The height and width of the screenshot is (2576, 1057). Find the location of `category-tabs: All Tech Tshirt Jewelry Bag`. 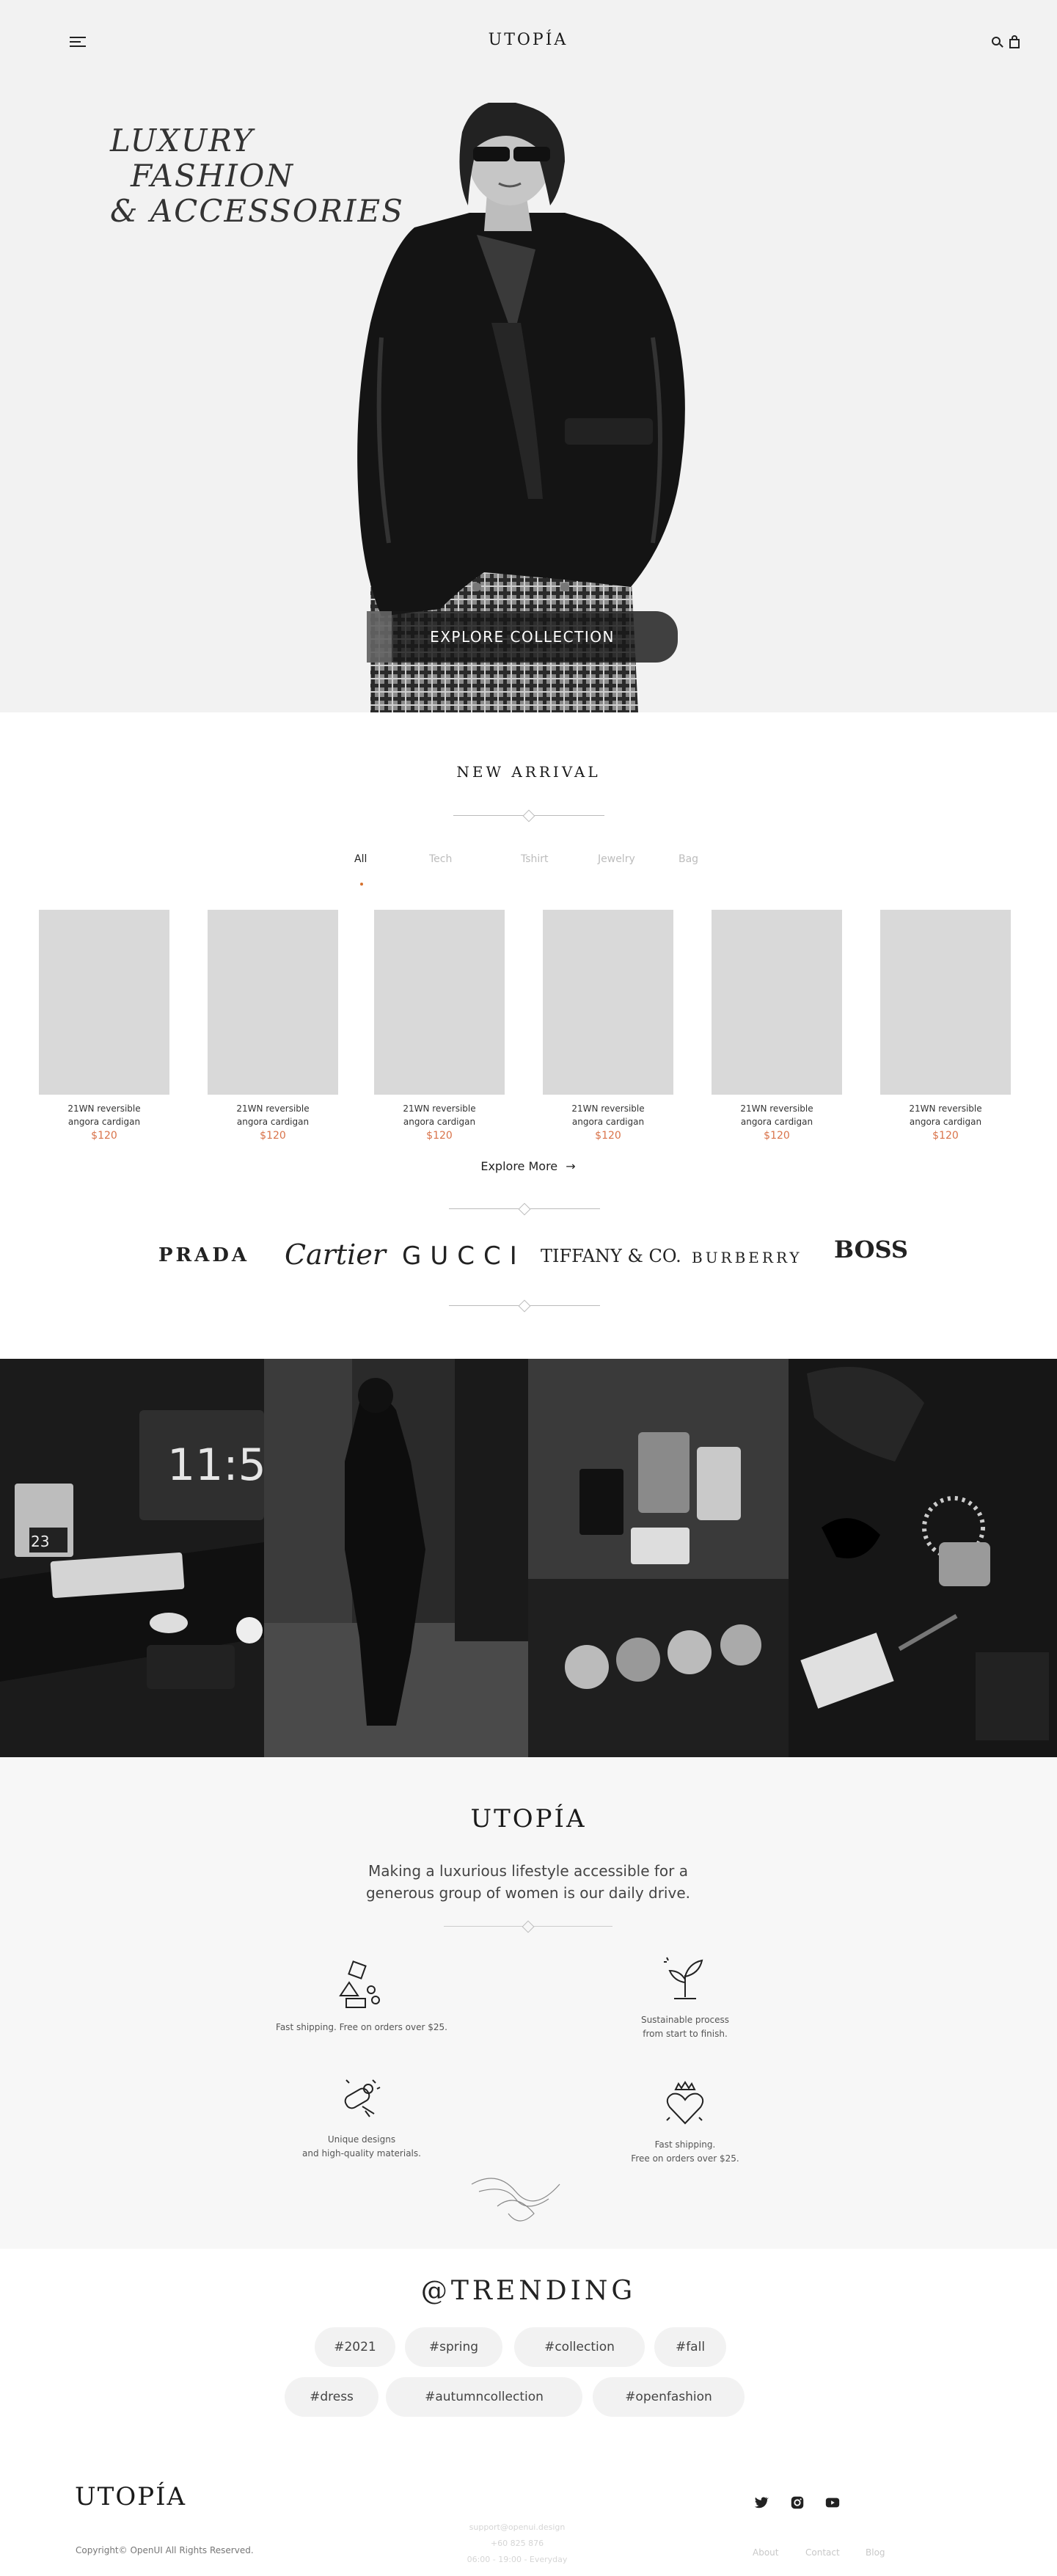

category-tabs: All Tech Tshirt Jewelry Bag is located at coordinates (528, 864).